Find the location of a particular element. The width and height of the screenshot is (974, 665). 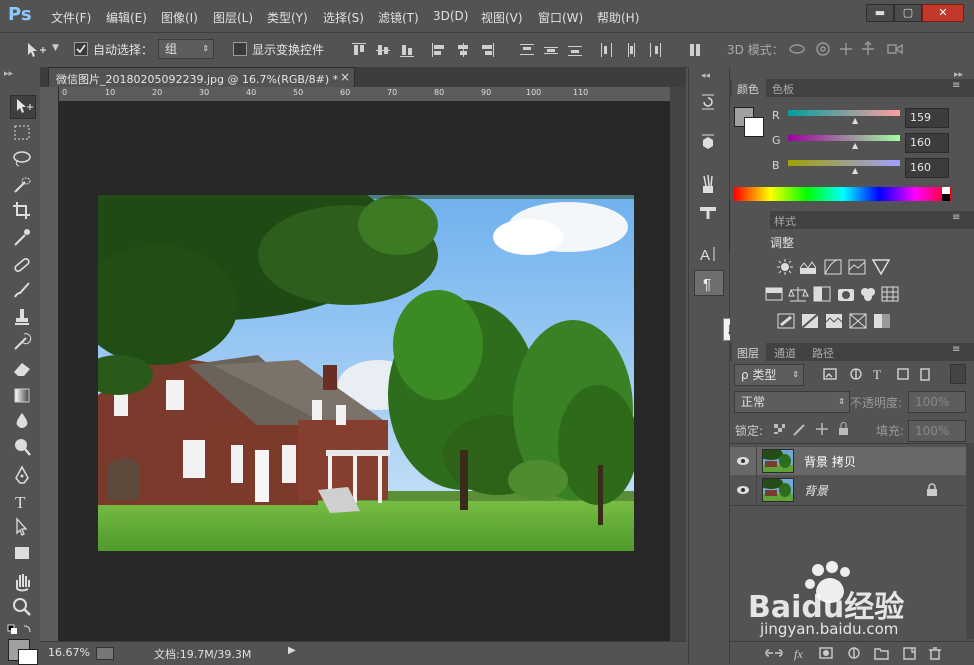

align-vcenter-icon is located at coordinates (383, 50).